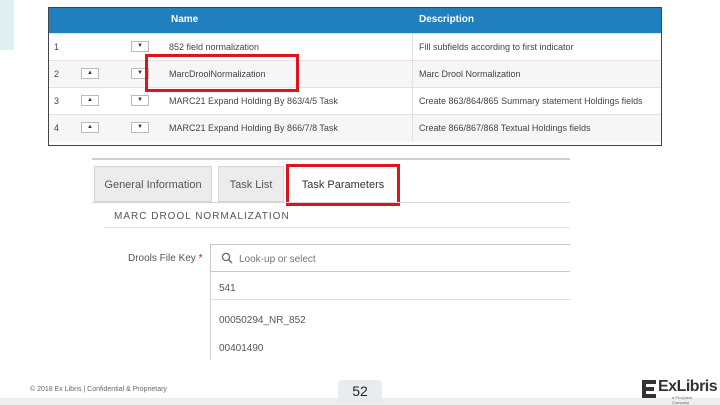 Image resolution: width=720 pixels, height=405 pixels. Describe the element at coordinates (7, 25) in the screenshot. I see `slide-accent-bar` at that location.